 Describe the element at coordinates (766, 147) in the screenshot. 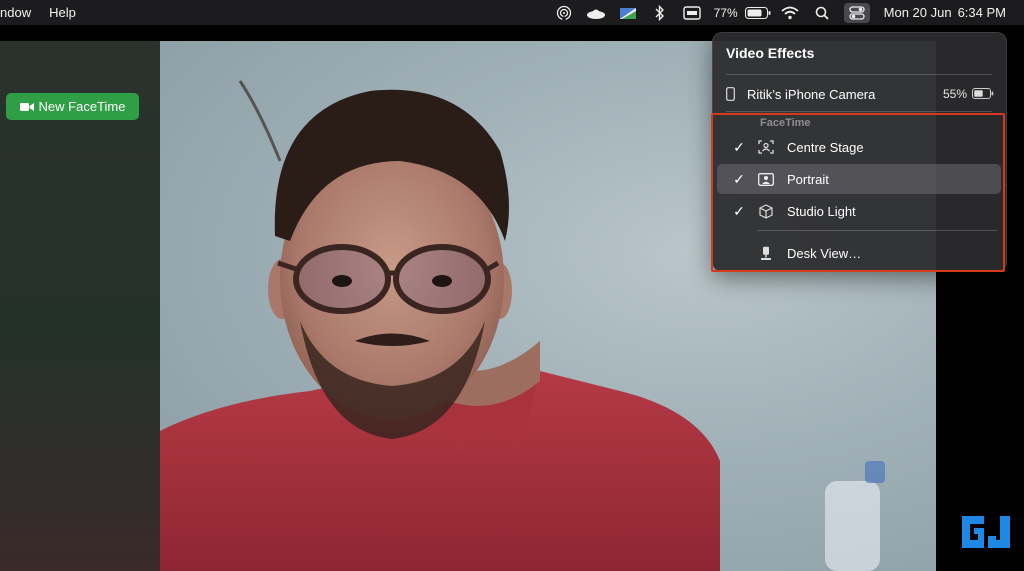

I see `centre-stage-icon` at that location.